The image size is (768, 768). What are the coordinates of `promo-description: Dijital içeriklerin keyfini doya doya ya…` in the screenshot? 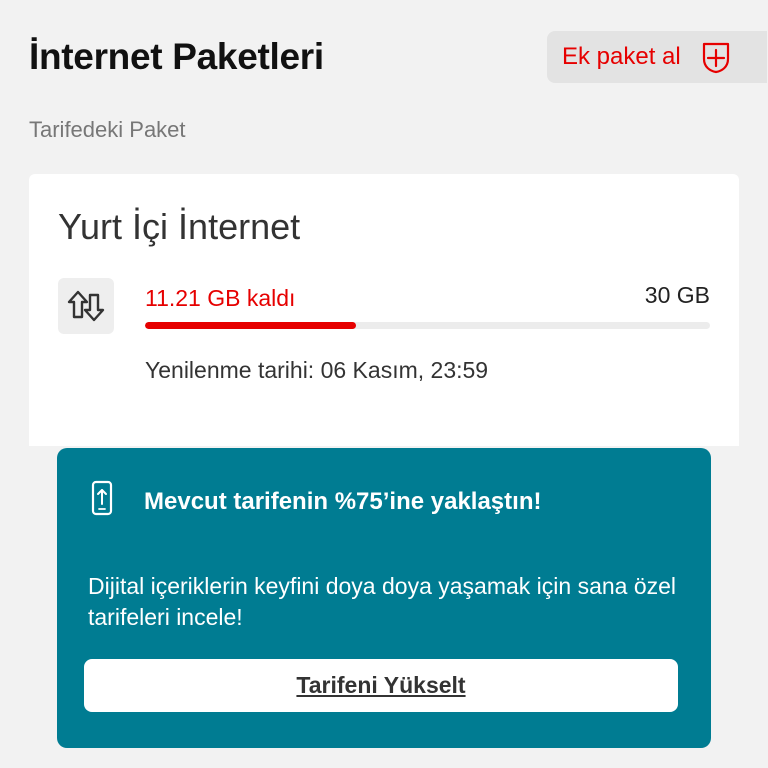 It's located at (382, 601).